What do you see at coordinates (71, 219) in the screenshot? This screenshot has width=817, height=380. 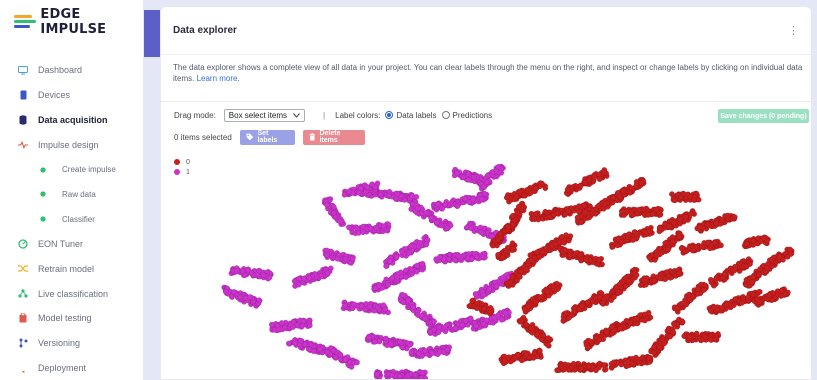 I see `sidebar-item-classifier: Classifier` at bounding box center [71, 219].